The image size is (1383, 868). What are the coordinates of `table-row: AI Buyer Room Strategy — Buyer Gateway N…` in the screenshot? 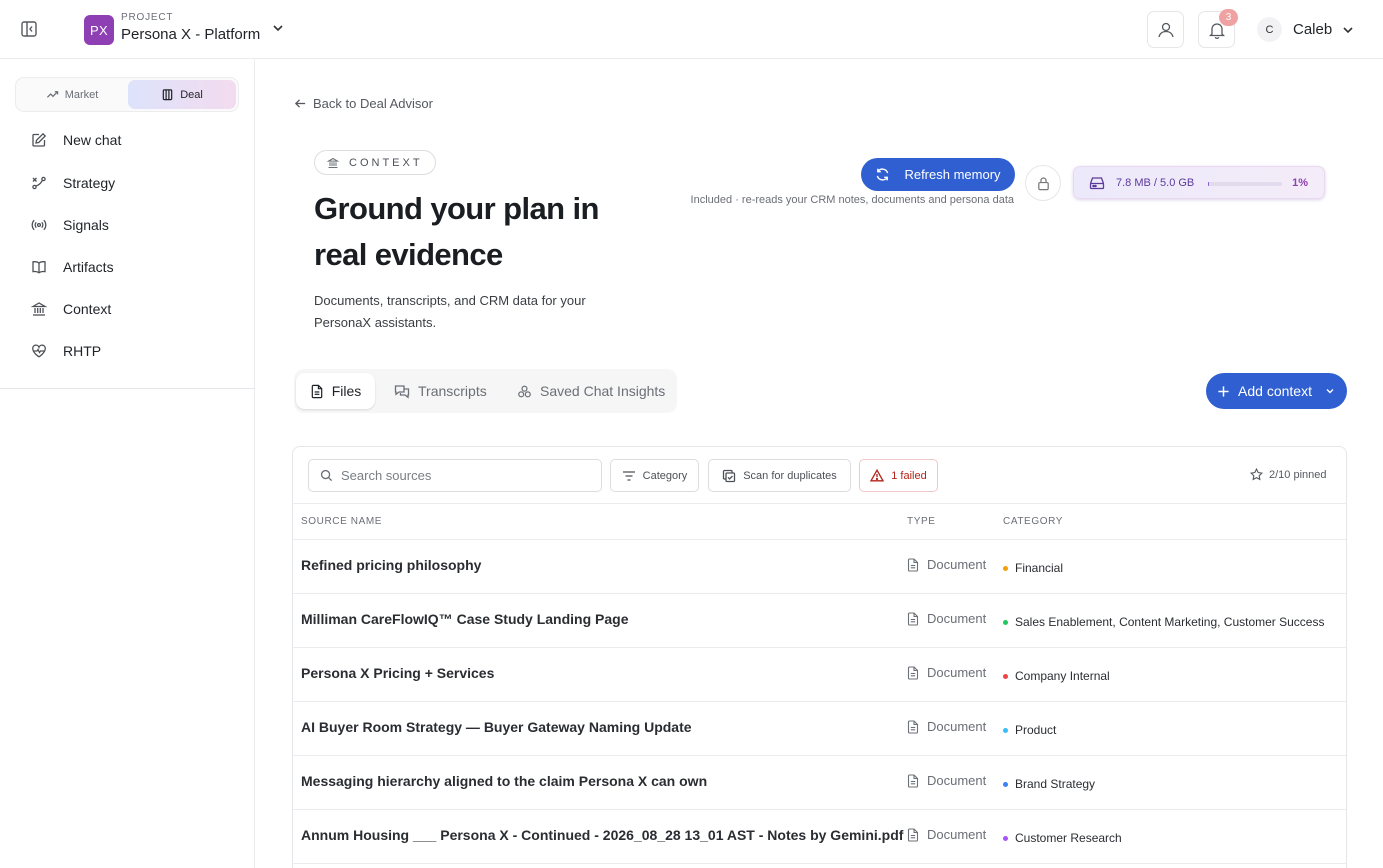 It's located at (819, 729).